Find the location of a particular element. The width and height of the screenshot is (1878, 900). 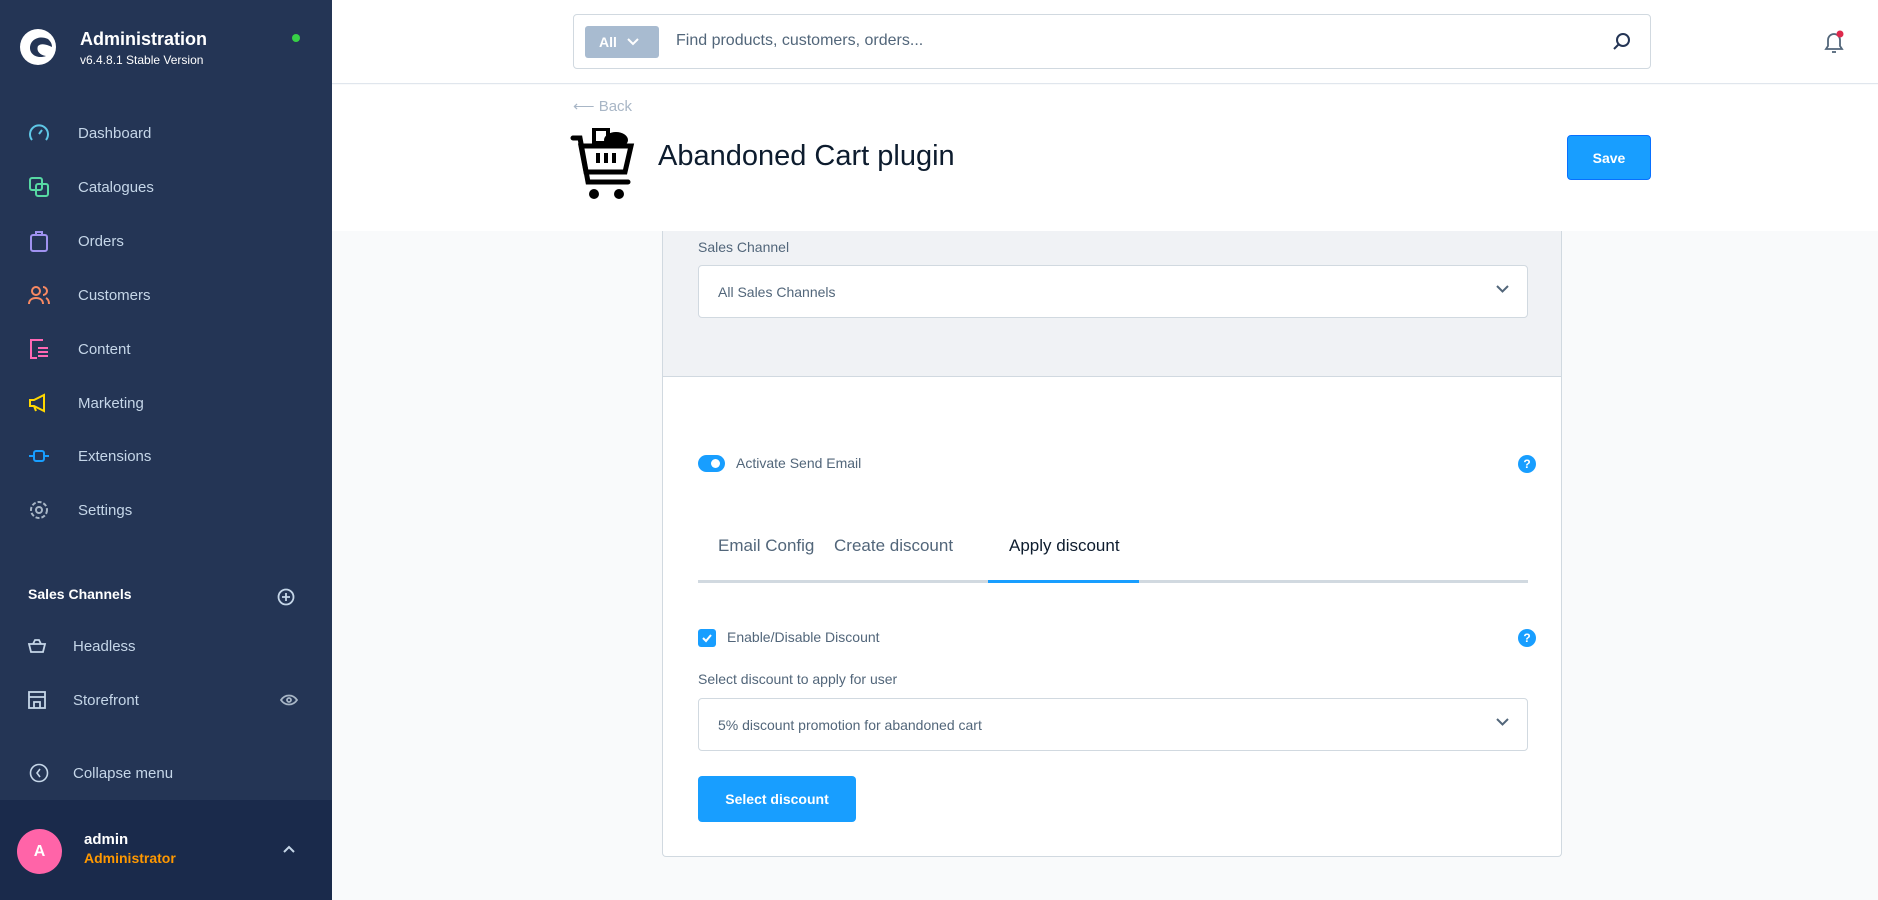

back-link: ⟵ Back is located at coordinates (602, 106).